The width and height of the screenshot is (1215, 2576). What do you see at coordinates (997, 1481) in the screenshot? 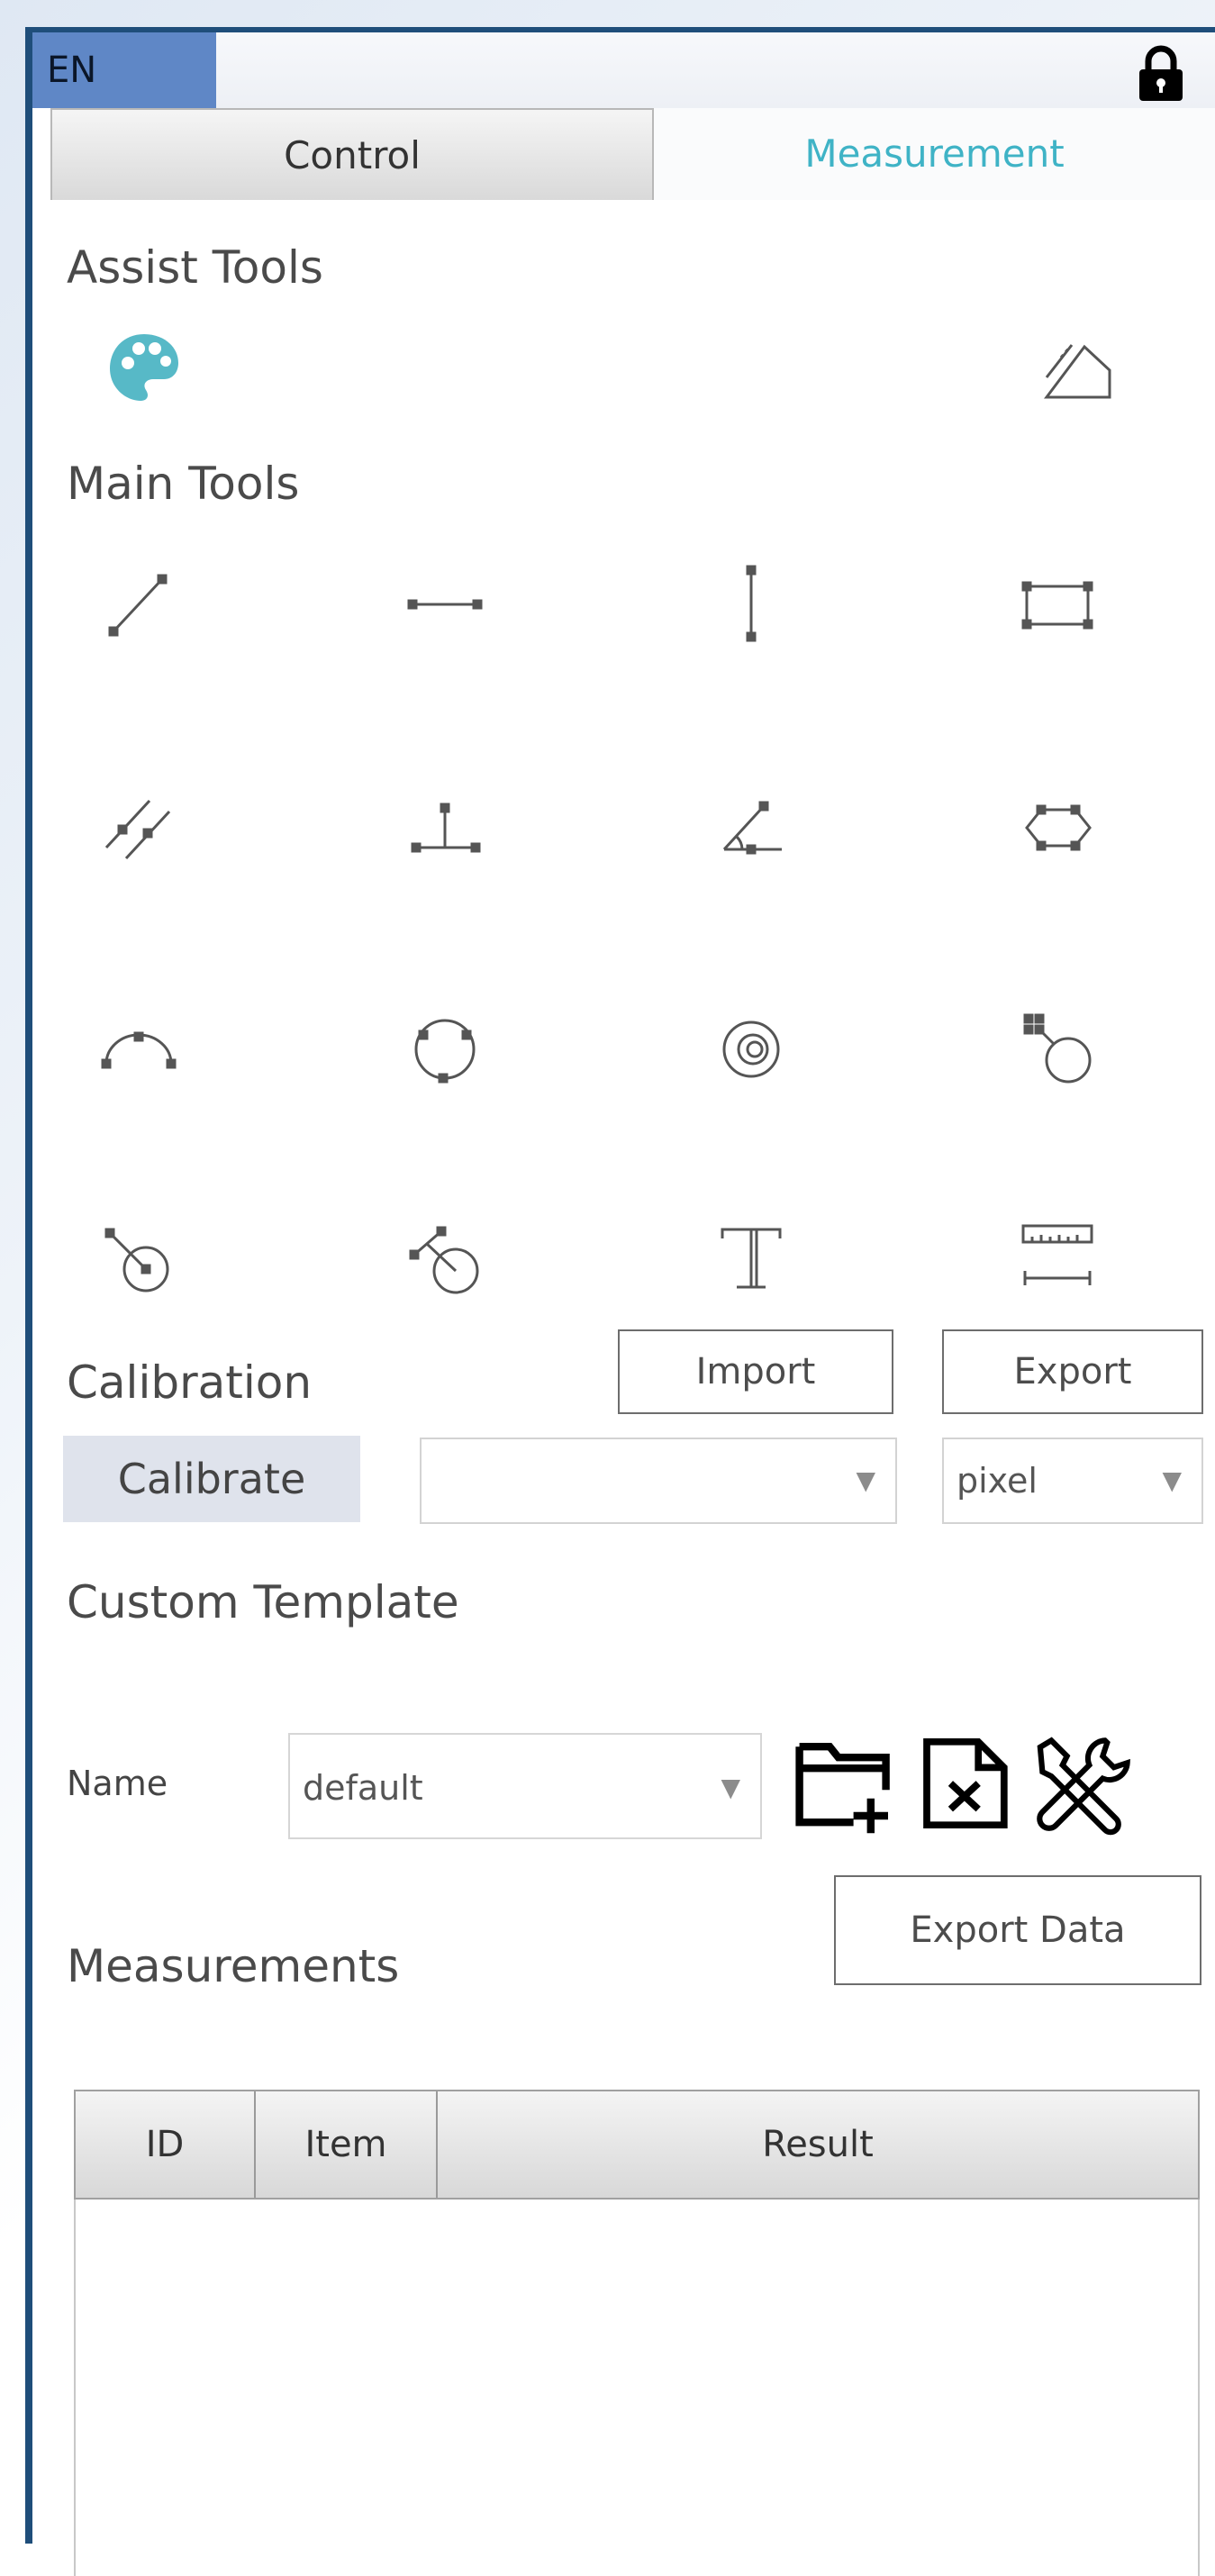
I see `unit-value: pixel` at bounding box center [997, 1481].